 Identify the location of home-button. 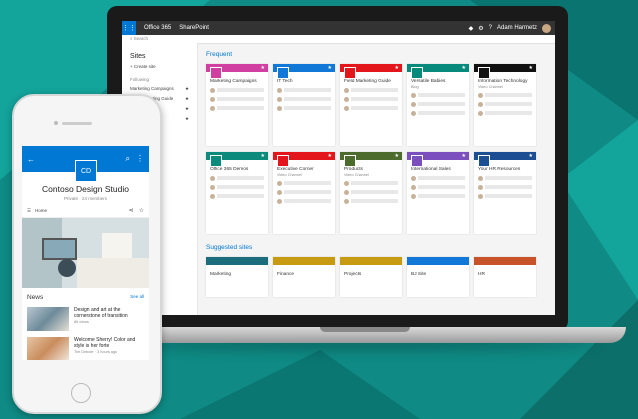
(81, 393).